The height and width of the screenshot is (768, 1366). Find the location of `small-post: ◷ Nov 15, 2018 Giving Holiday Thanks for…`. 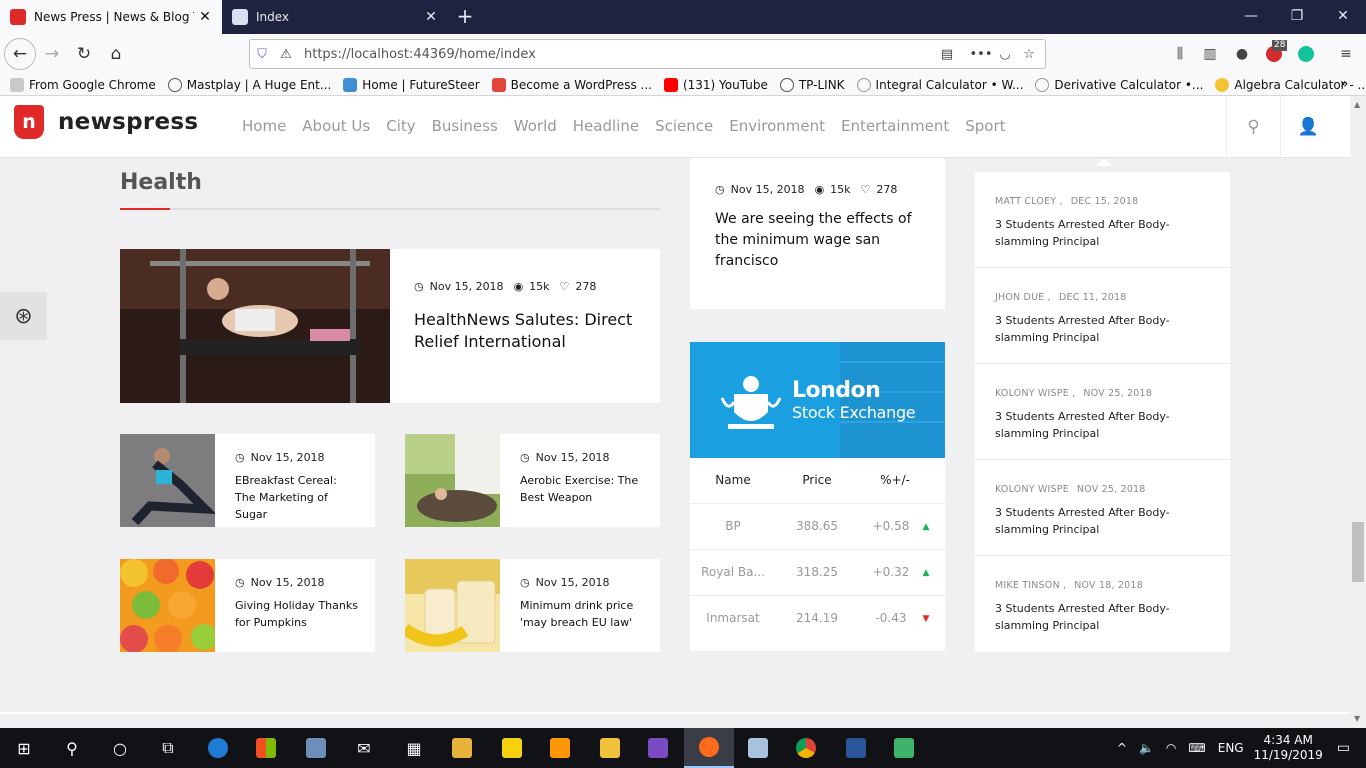

small-post: ◷ Nov 15, 2018 Giving Holiday Thanks for… is located at coordinates (247, 605).